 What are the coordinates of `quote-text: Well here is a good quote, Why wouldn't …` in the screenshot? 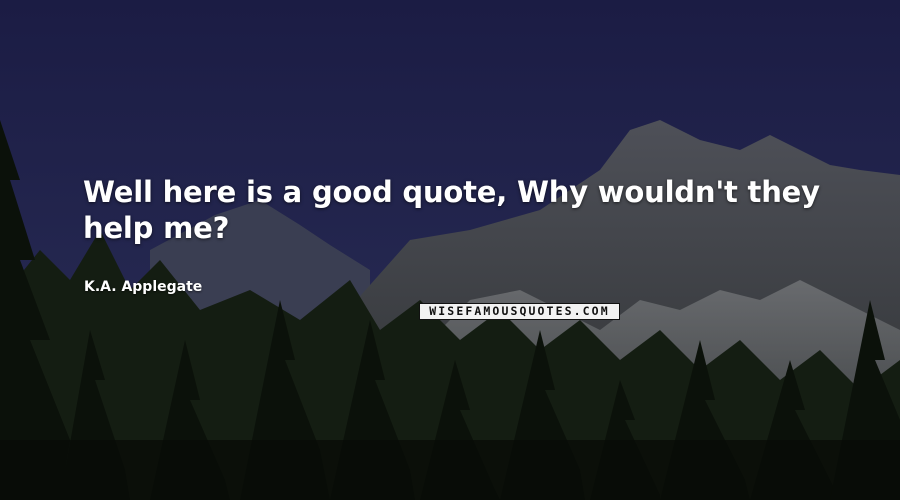 It's located at (451, 210).